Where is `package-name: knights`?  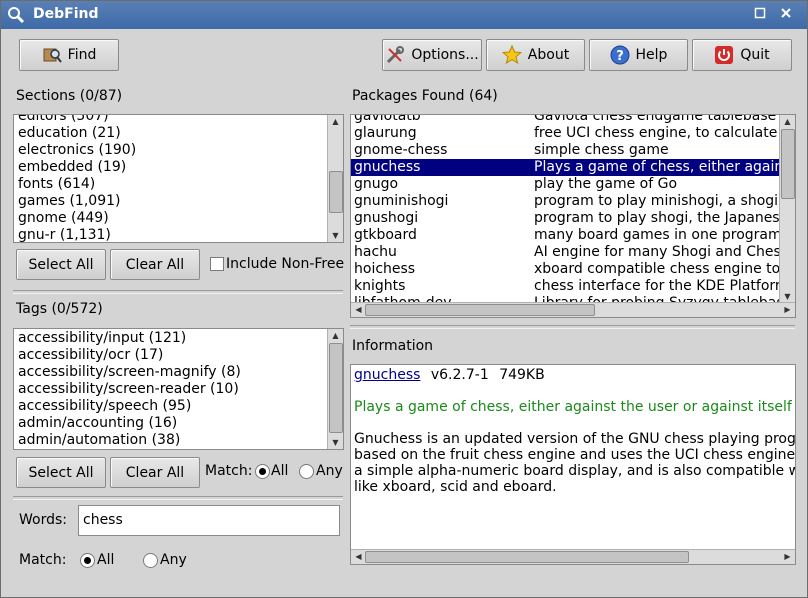 package-name: knights is located at coordinates (380, 286).